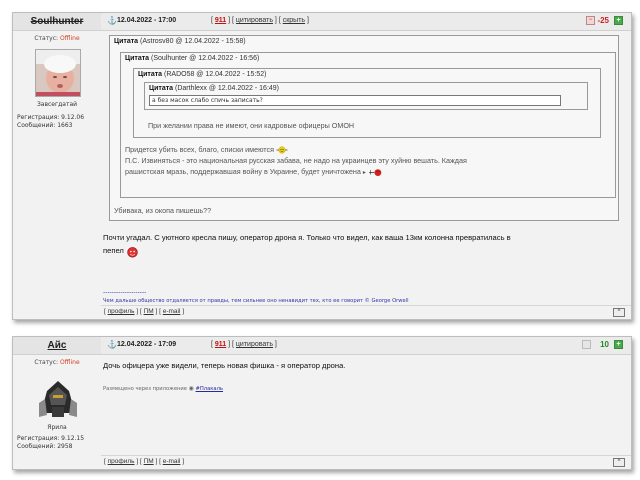 The height and width of the screenshot is (480, 640). I want to click on author-header: Soulhunter, so click(57, 22).